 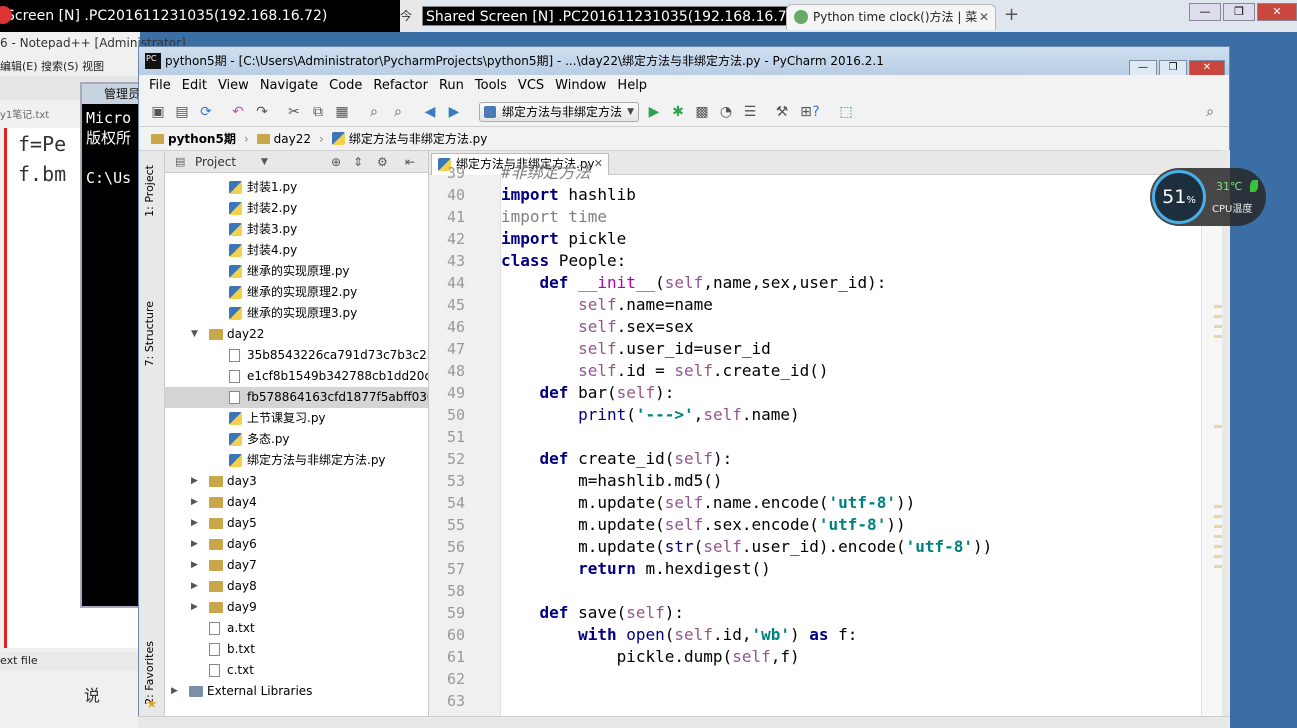 What do you see at coordinates (580, 85) in the screenshot?
I see `menu-window: Window` at bounding box center [580, 85].